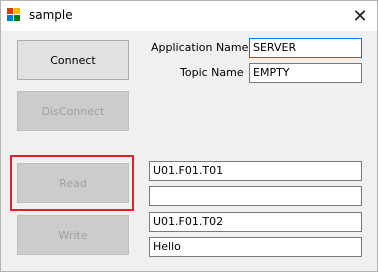 This screenshot has height=272, width=378. What do you see at coordinates (212, 72) in the screenshot?
I see `topic-name-label: Topic Name` at bounding box center [212, 72].